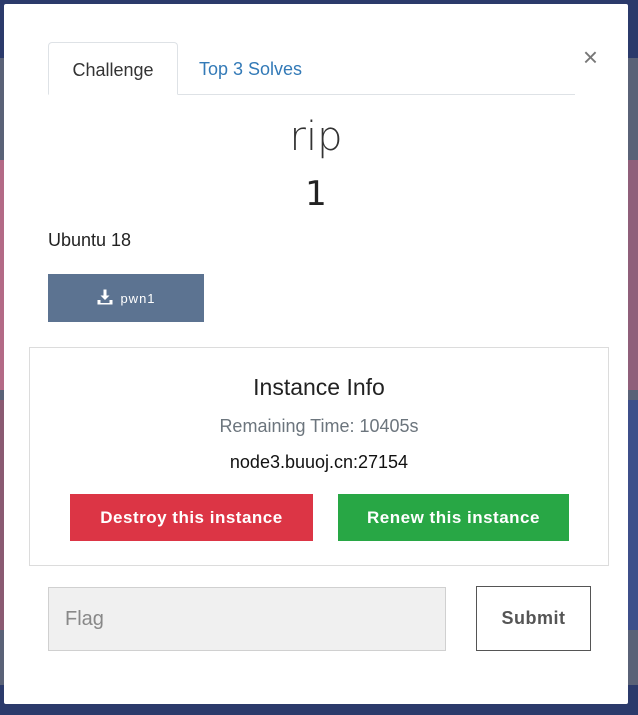 The width and height of the screenshot is (638, 715). I want to click on challenge-value: 1, so click(316, 194).